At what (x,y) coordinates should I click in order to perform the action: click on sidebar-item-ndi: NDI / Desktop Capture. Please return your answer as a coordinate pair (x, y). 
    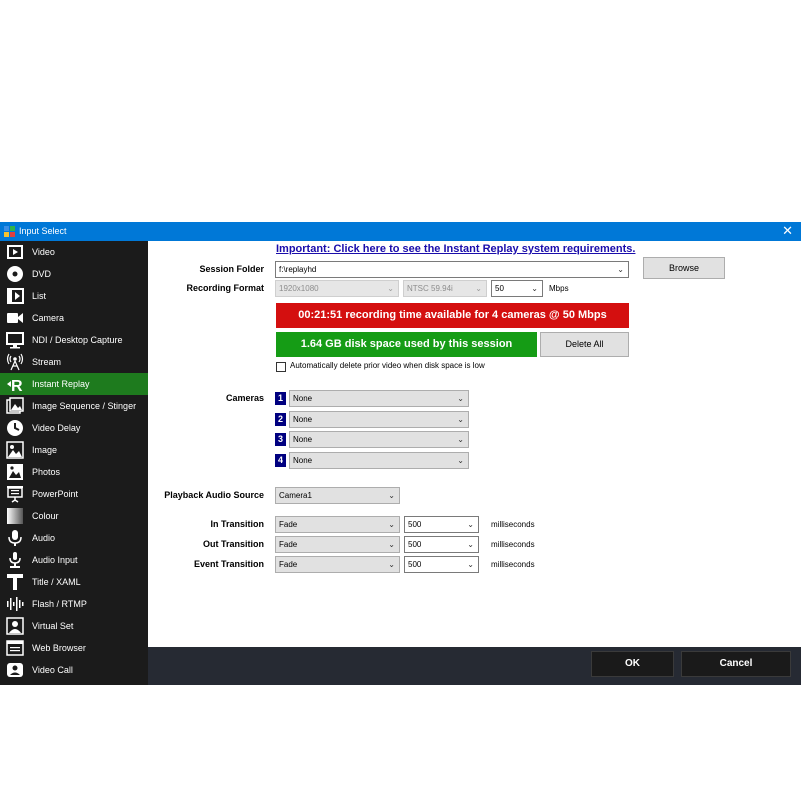
    Looking at the image, I should click on (74, 340).